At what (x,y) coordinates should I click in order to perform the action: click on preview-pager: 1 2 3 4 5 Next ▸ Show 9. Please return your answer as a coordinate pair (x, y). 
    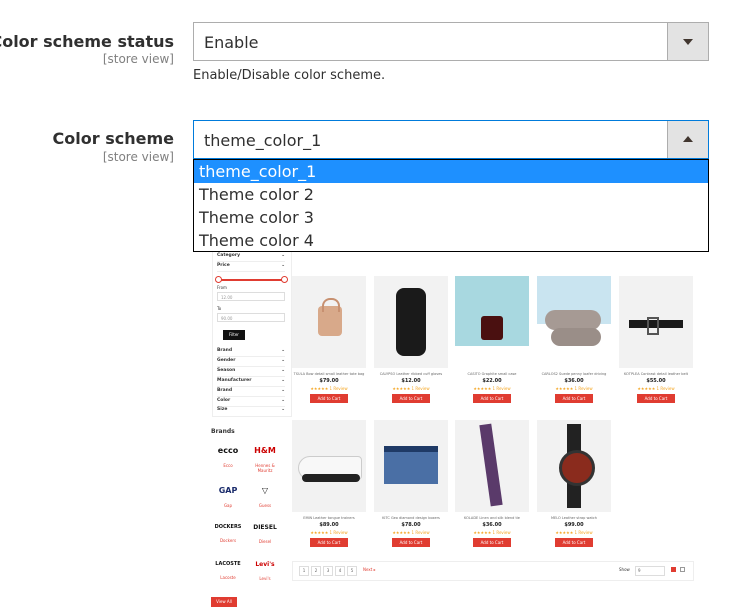
    Looking at the image, I should click on (493, 571).